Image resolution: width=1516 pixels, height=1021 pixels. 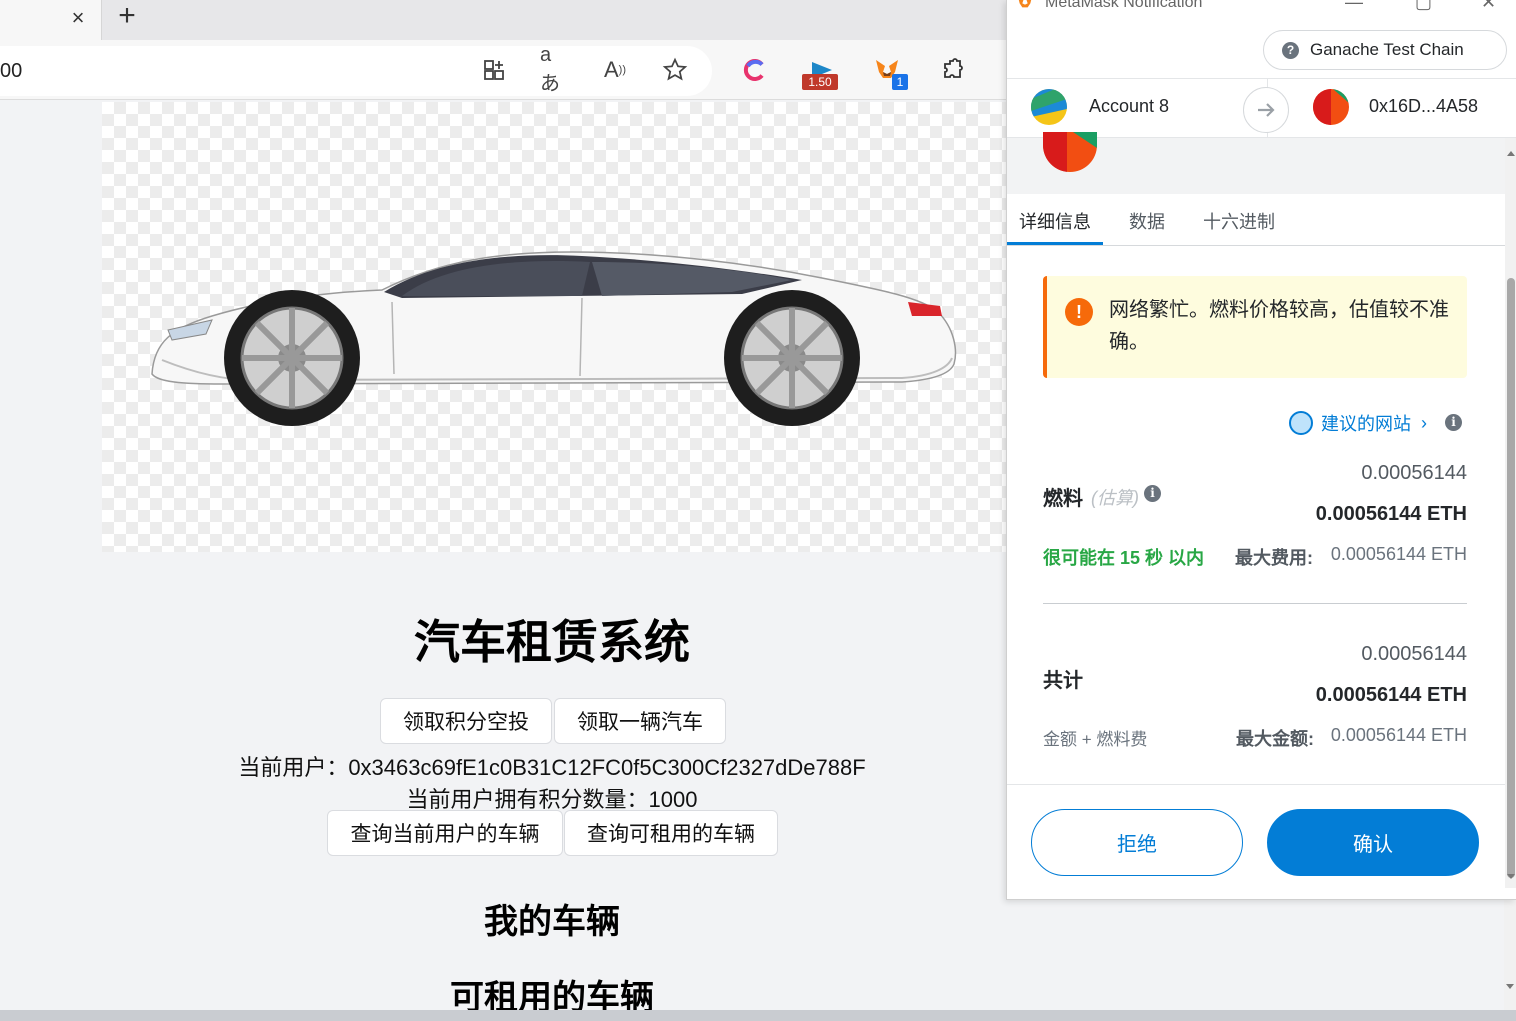 I want to click on close-window-icon: ✕, so click(x=1488, y=6).